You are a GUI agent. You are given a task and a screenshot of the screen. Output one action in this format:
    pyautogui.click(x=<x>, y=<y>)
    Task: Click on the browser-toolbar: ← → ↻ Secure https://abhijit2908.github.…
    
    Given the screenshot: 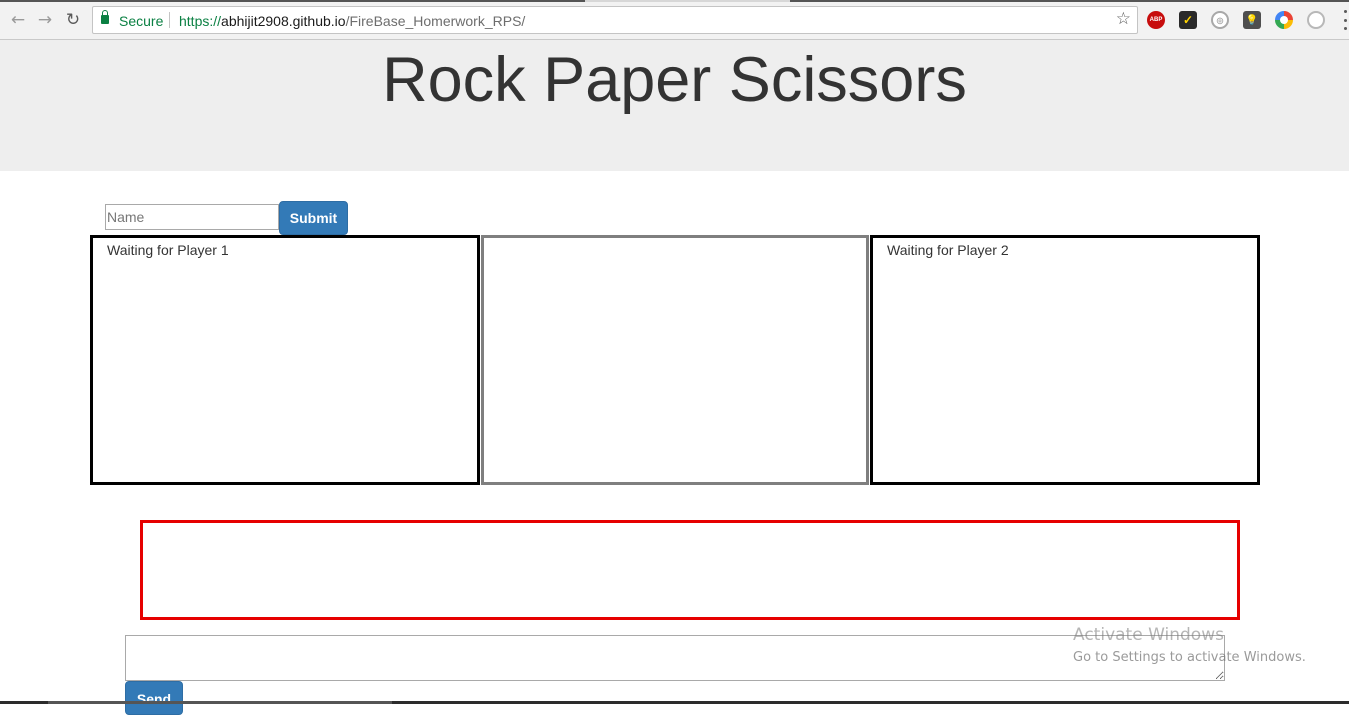 What is the action you would take?
    pyautogui.click(x=674, y=20)
    